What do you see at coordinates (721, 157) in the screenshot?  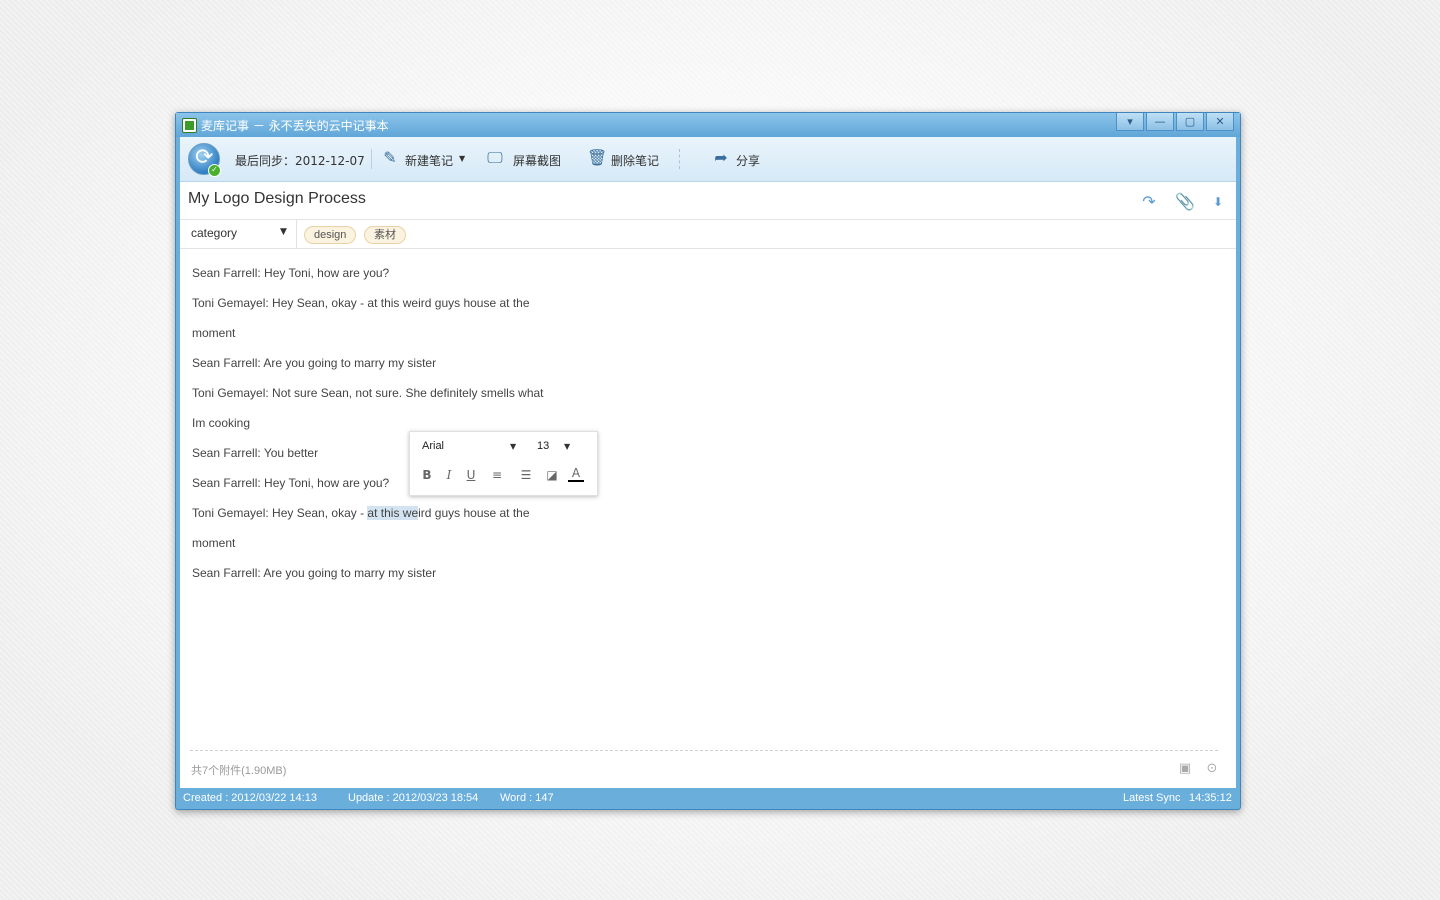 I see `share-arrow-icon: ➦` at bounding box center [721, 157].